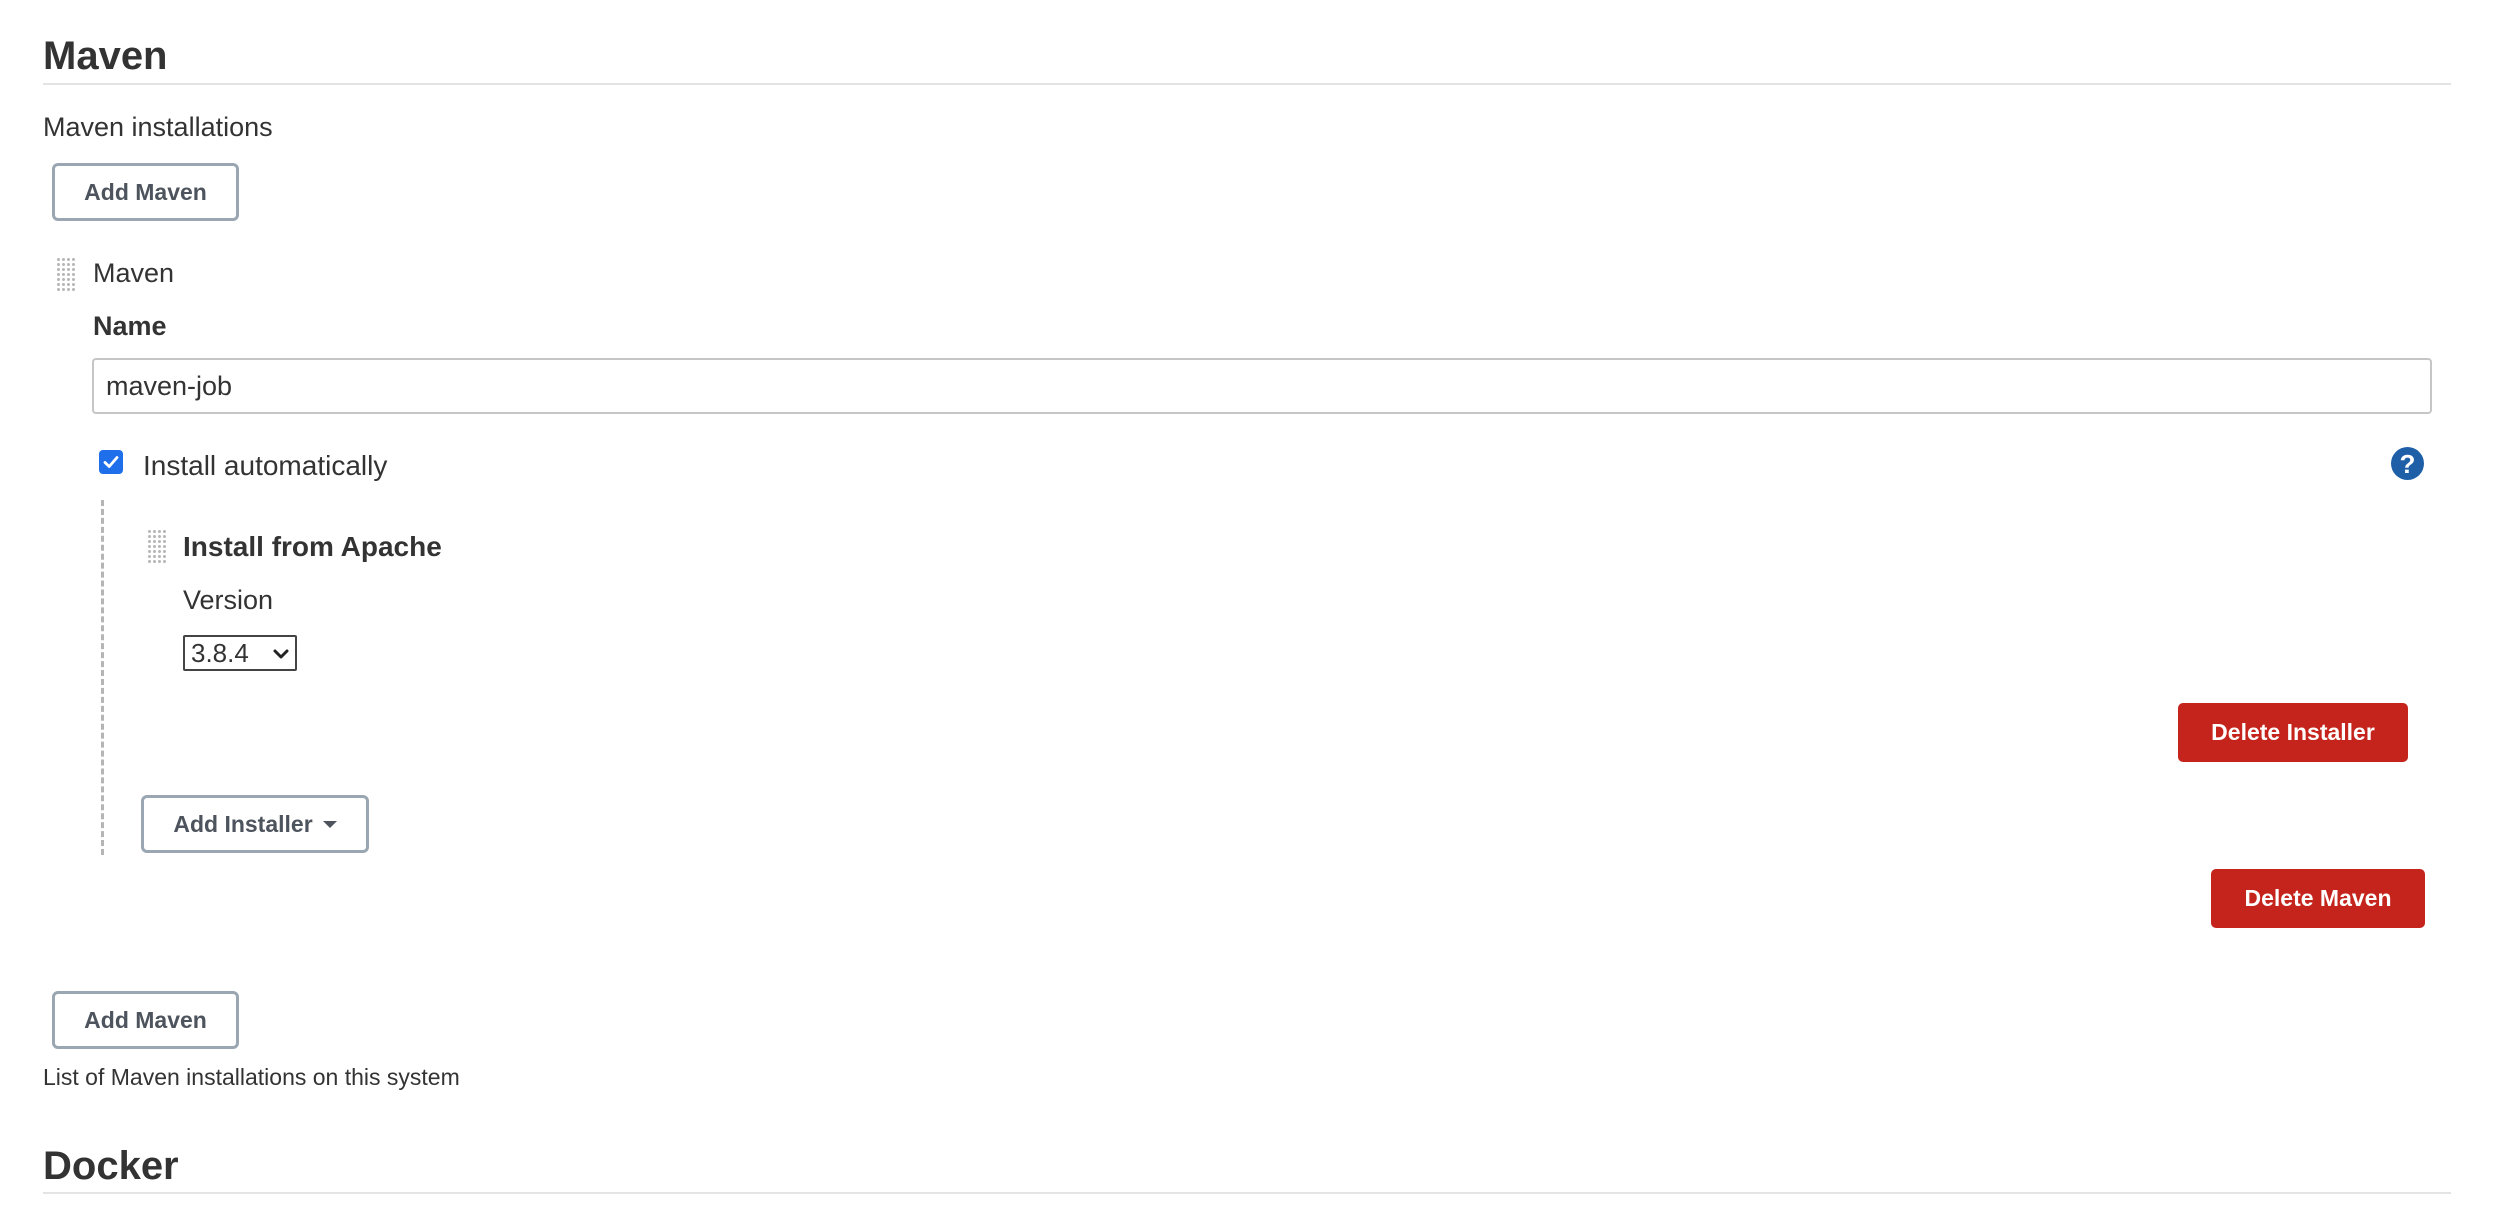  I want to click on install-automatically-label: Install automatically, so click(265, 466).